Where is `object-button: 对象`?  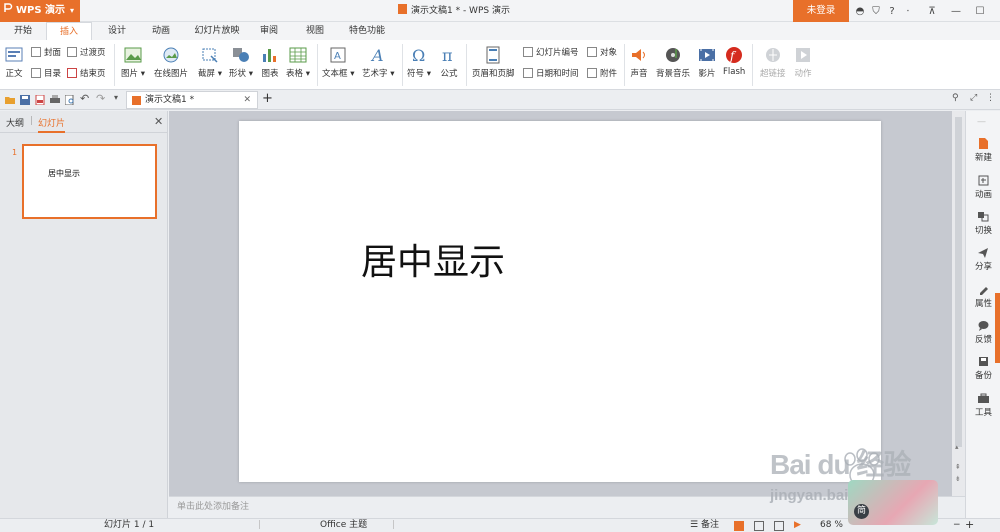
object-button: 对象 is located at coordinates (602, 52).